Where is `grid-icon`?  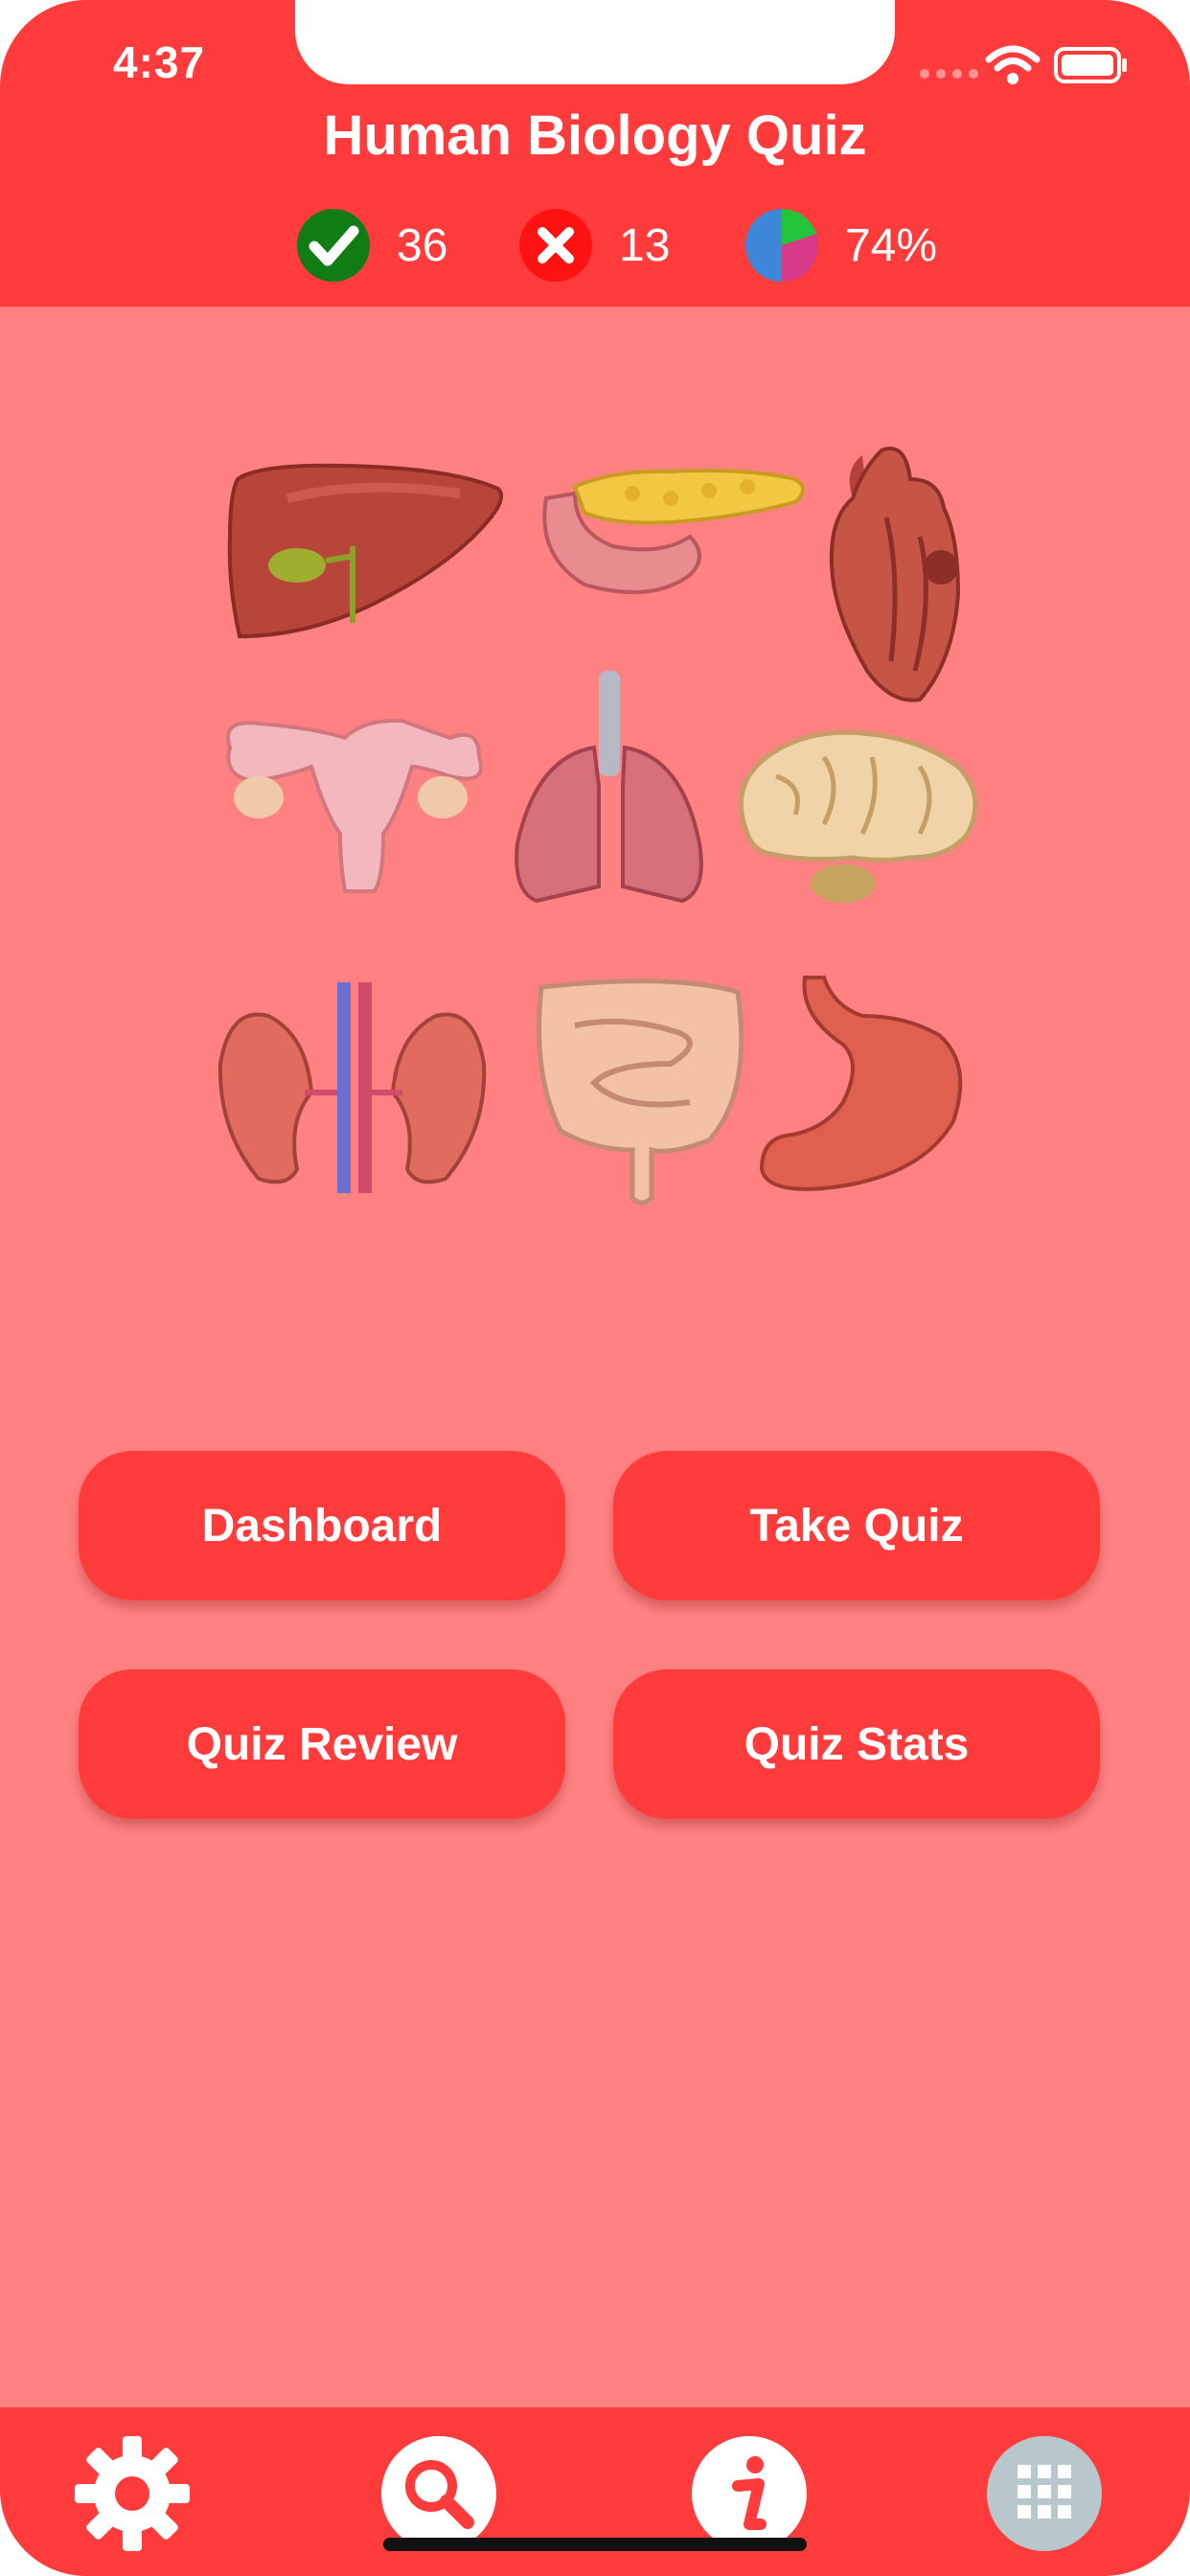
grid-icon is located at coordinates (1044, 2493).